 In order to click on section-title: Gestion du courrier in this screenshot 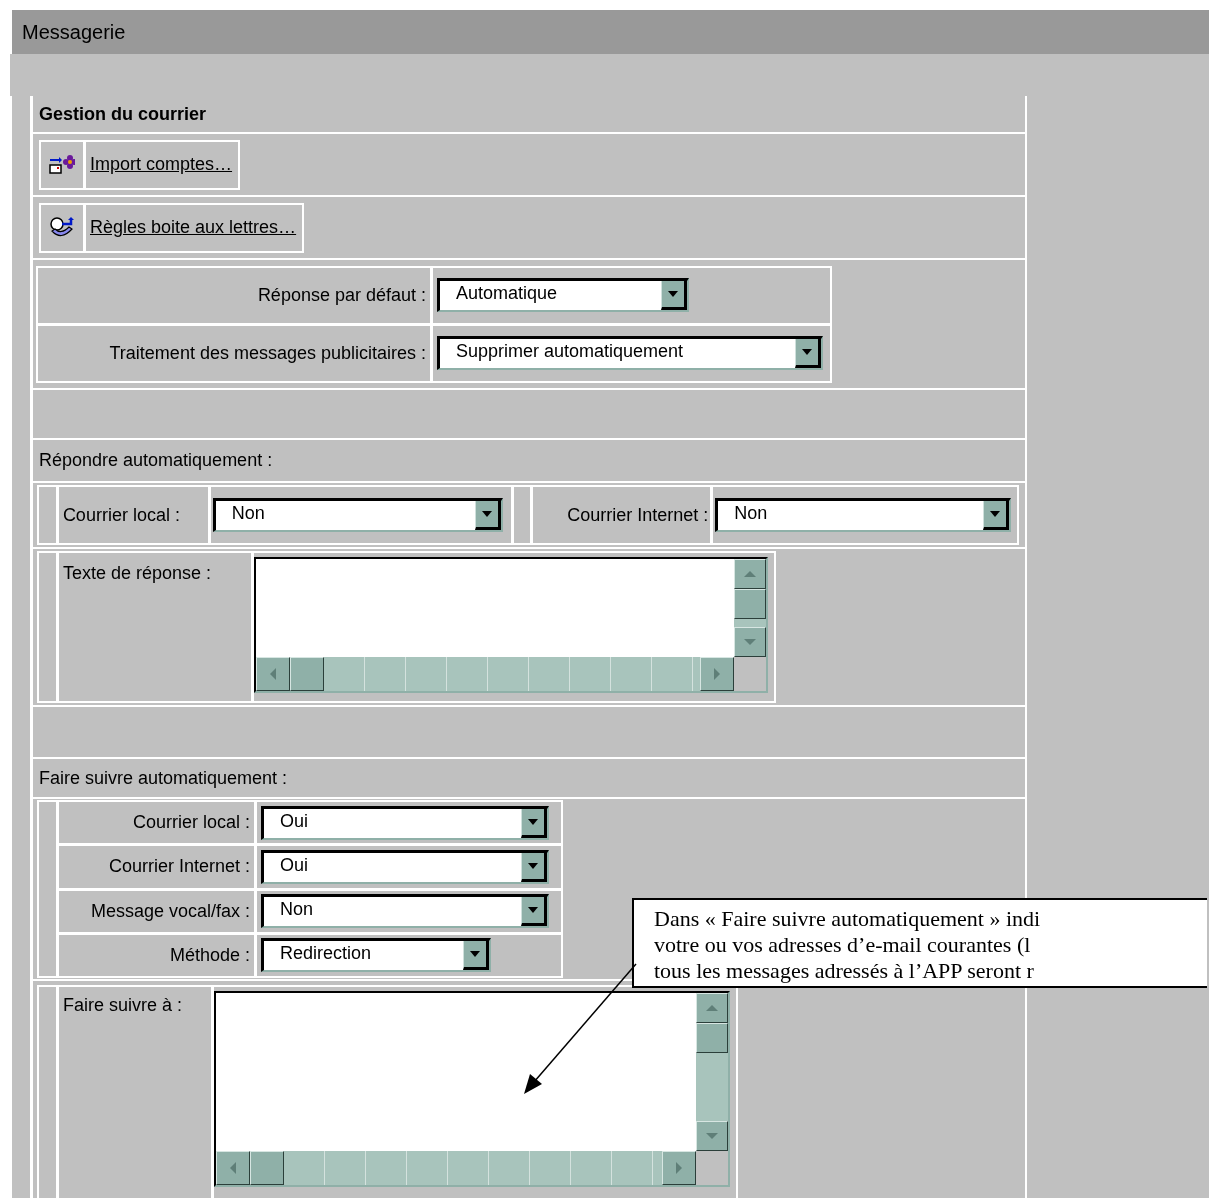, I will do `click(123, 114)`.